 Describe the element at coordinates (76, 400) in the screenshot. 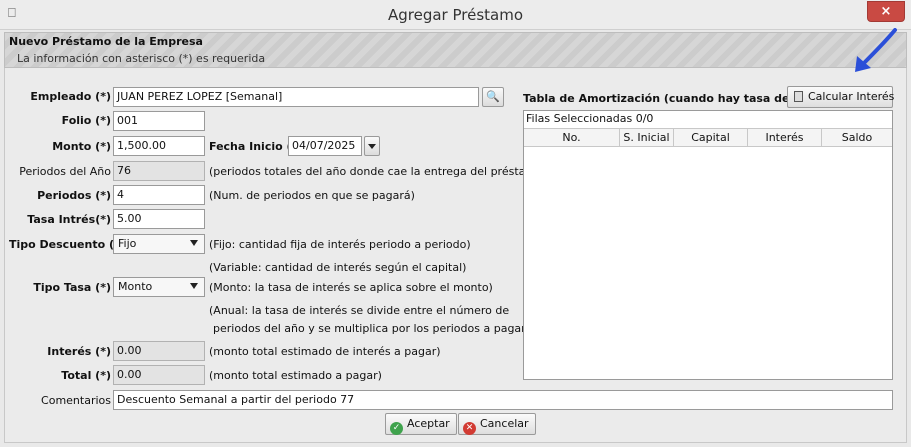

I see `comentarios-label: Comentarios` at that location.